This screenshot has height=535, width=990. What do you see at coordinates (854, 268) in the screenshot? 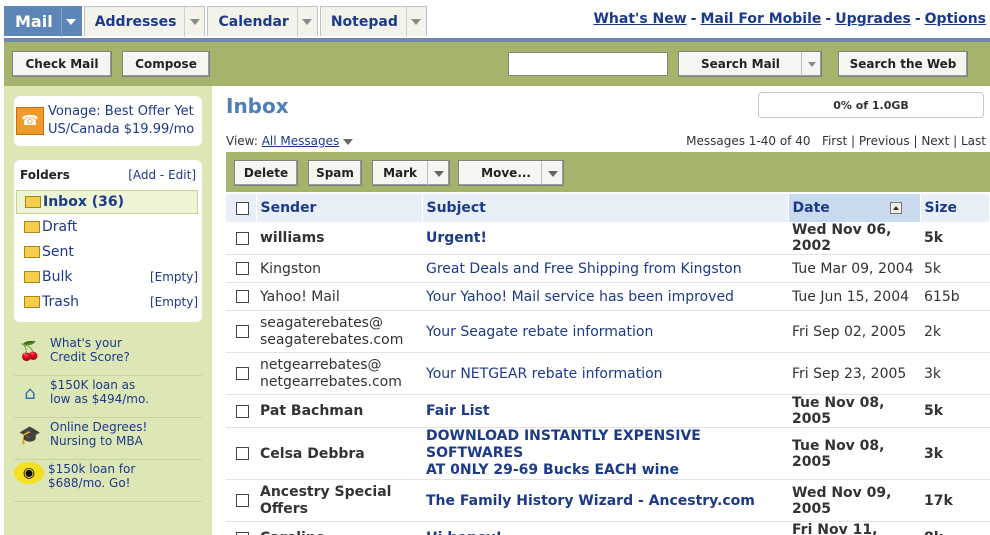
I see `date-cell: Tue Mar 09, 2004` at bounding box center [854, 268].